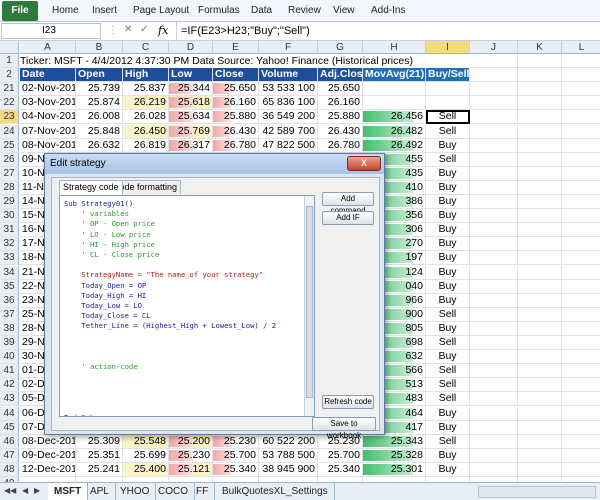  Describe the element at coordinates (288, 441) in the screenshot. I see `table-cell-volume: 60 522 200` at that location.